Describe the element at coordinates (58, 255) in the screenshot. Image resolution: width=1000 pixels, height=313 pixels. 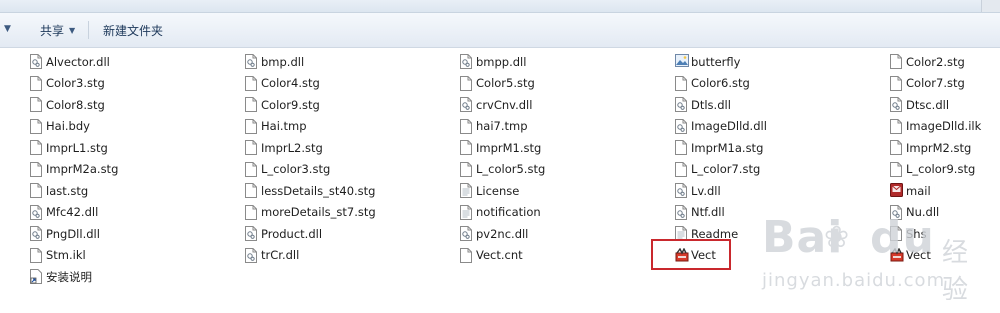
I see `file-item: Stm.ikl` at that location.